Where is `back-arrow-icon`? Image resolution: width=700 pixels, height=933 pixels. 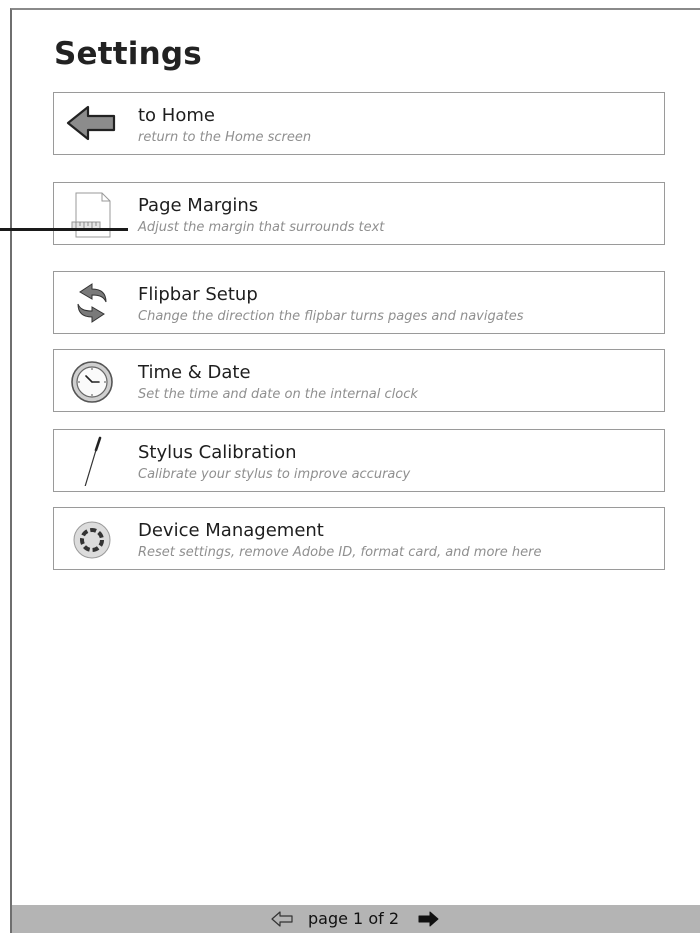
back-arrow-icon is located at coordinates (93, 124).